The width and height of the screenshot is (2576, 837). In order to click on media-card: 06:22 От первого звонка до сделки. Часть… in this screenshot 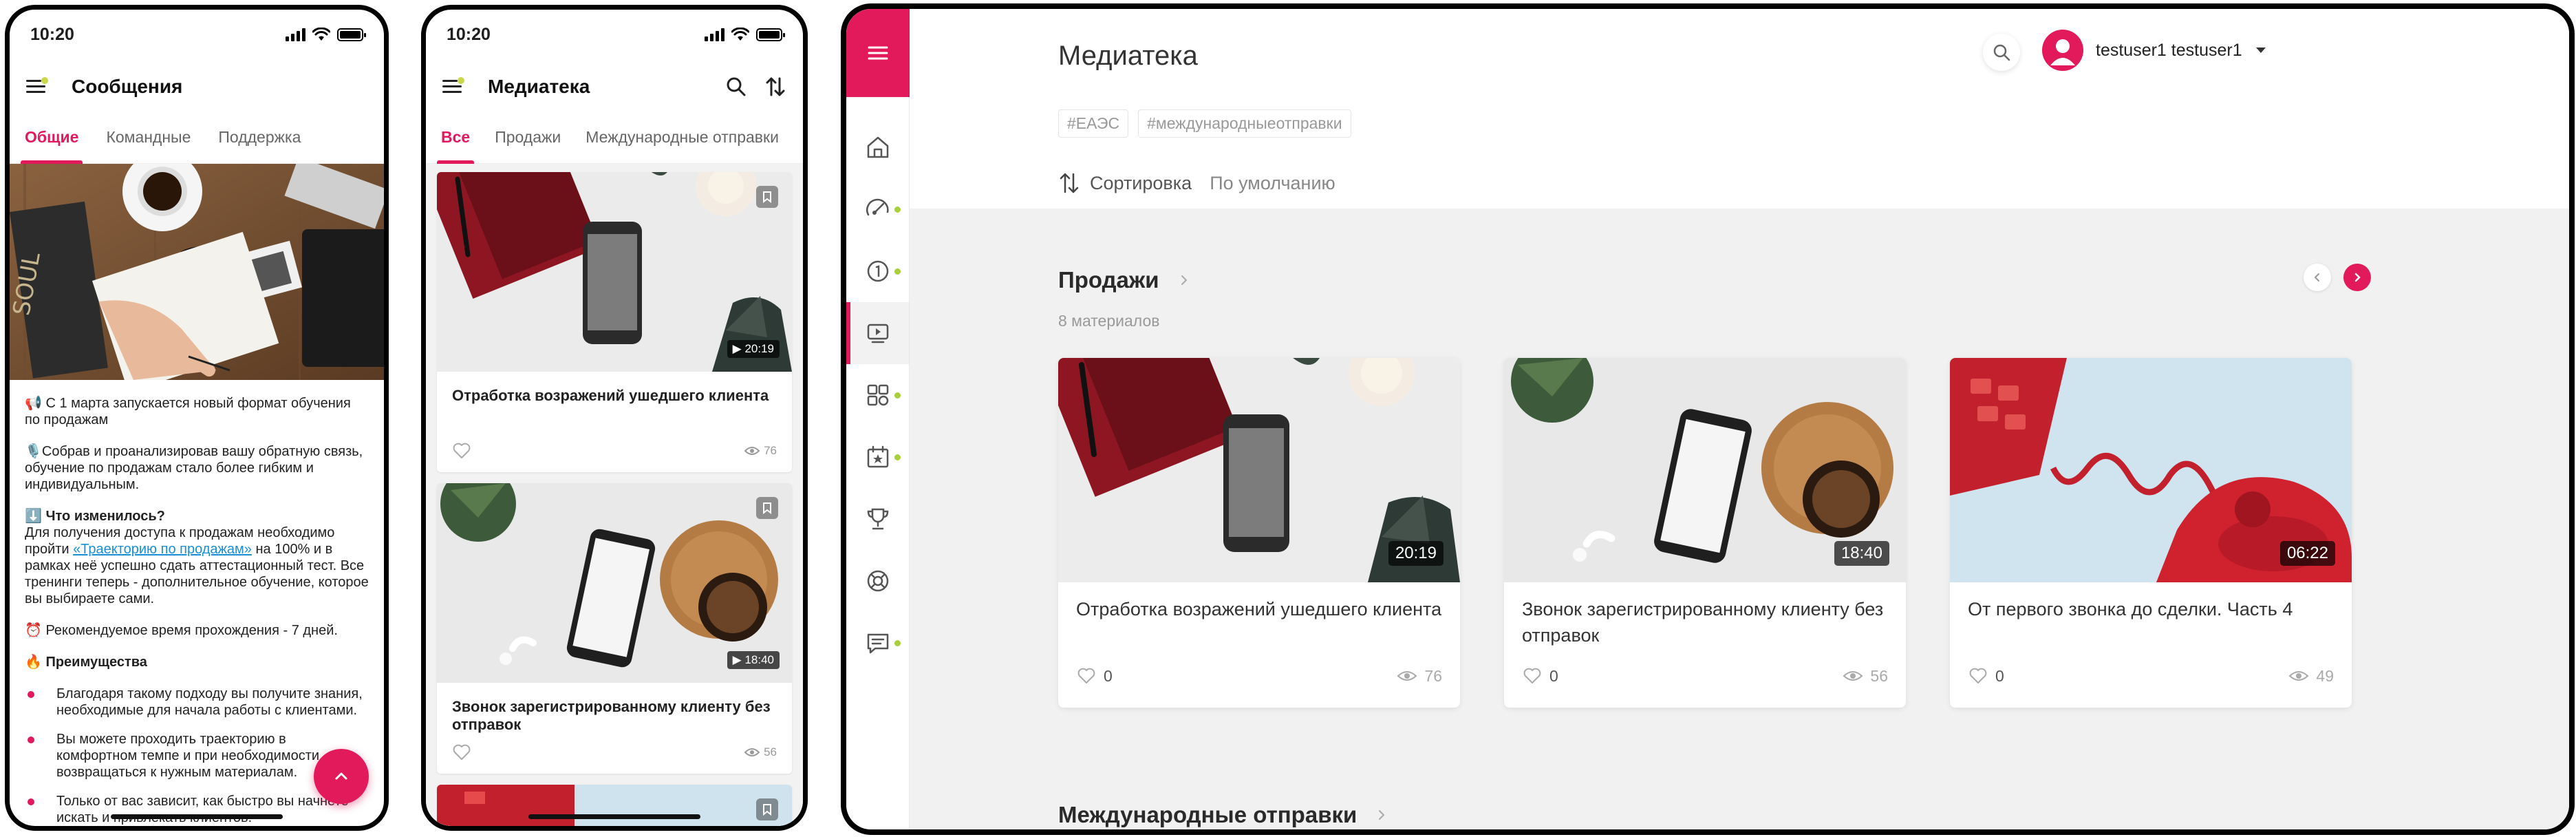, I will do `click(2151, 533)`.